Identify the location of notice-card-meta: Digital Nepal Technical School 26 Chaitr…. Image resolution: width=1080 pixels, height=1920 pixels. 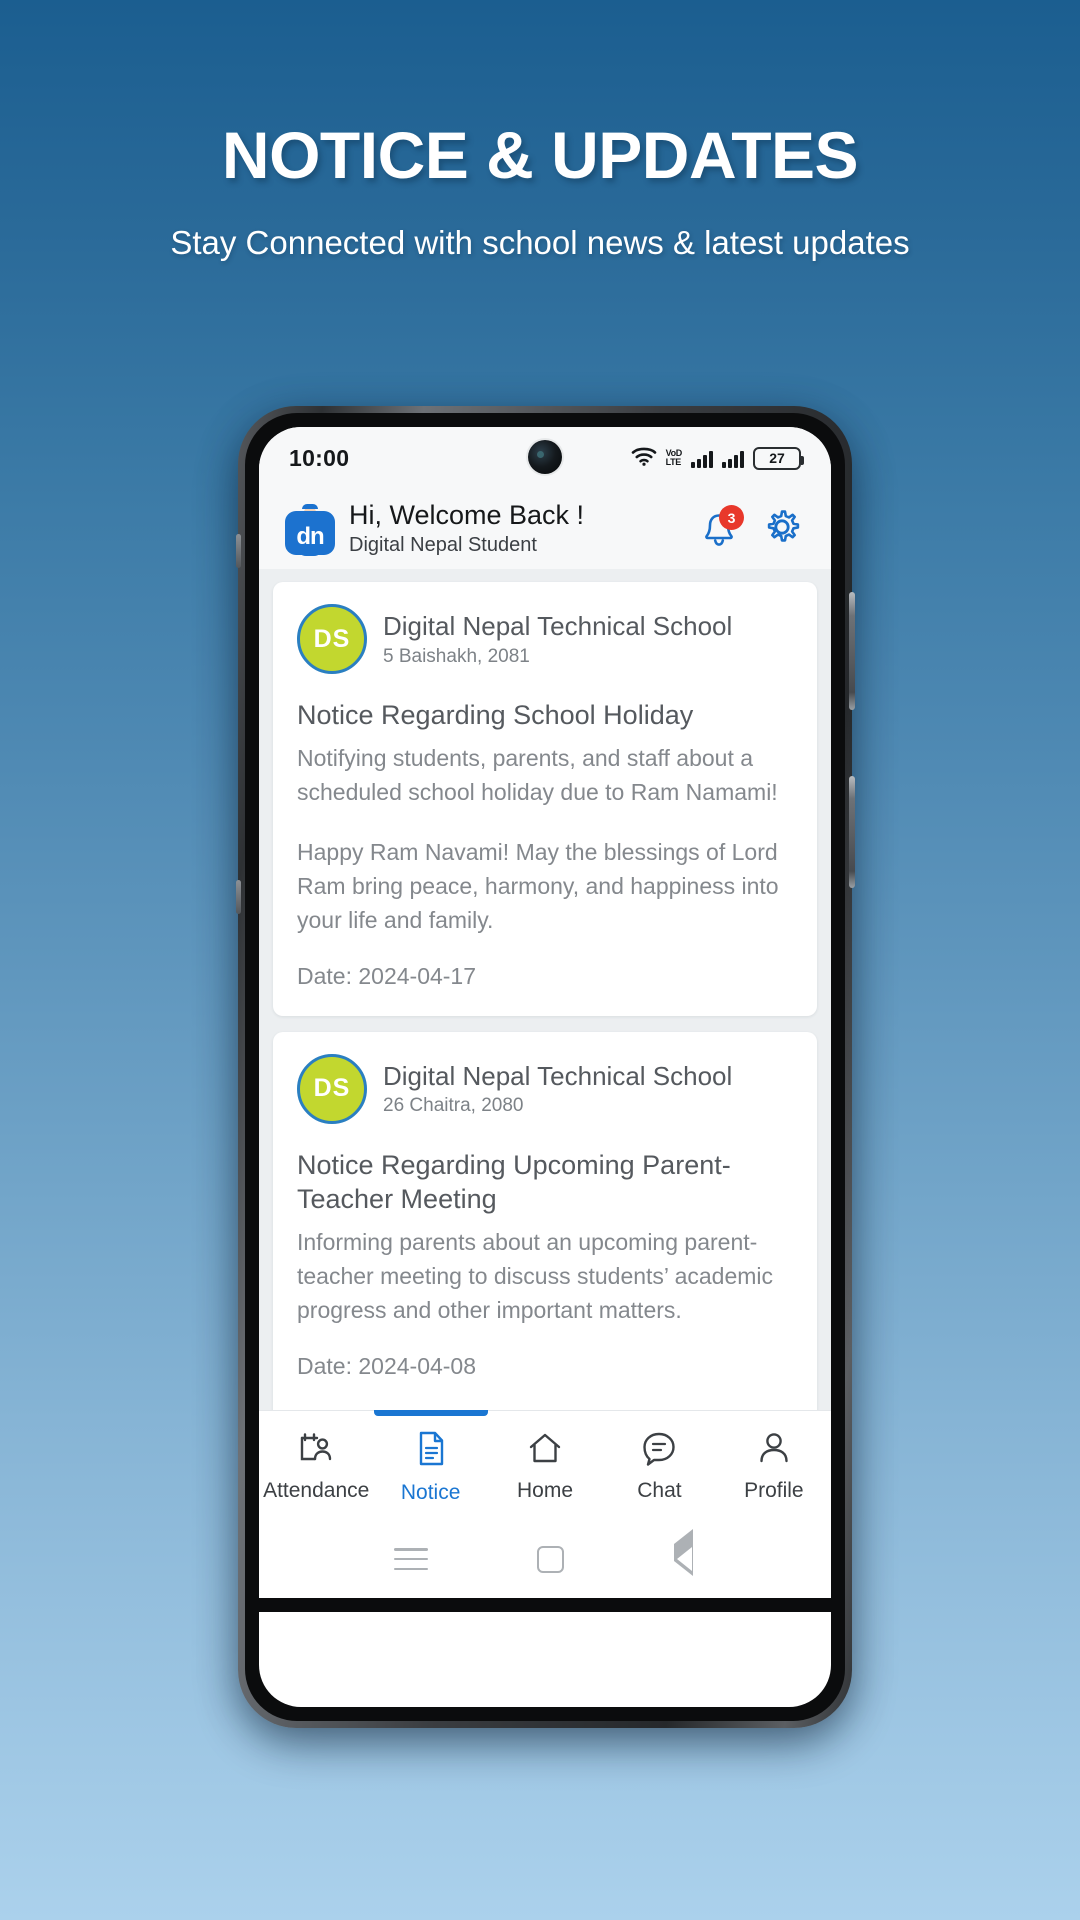
(557, 1089).